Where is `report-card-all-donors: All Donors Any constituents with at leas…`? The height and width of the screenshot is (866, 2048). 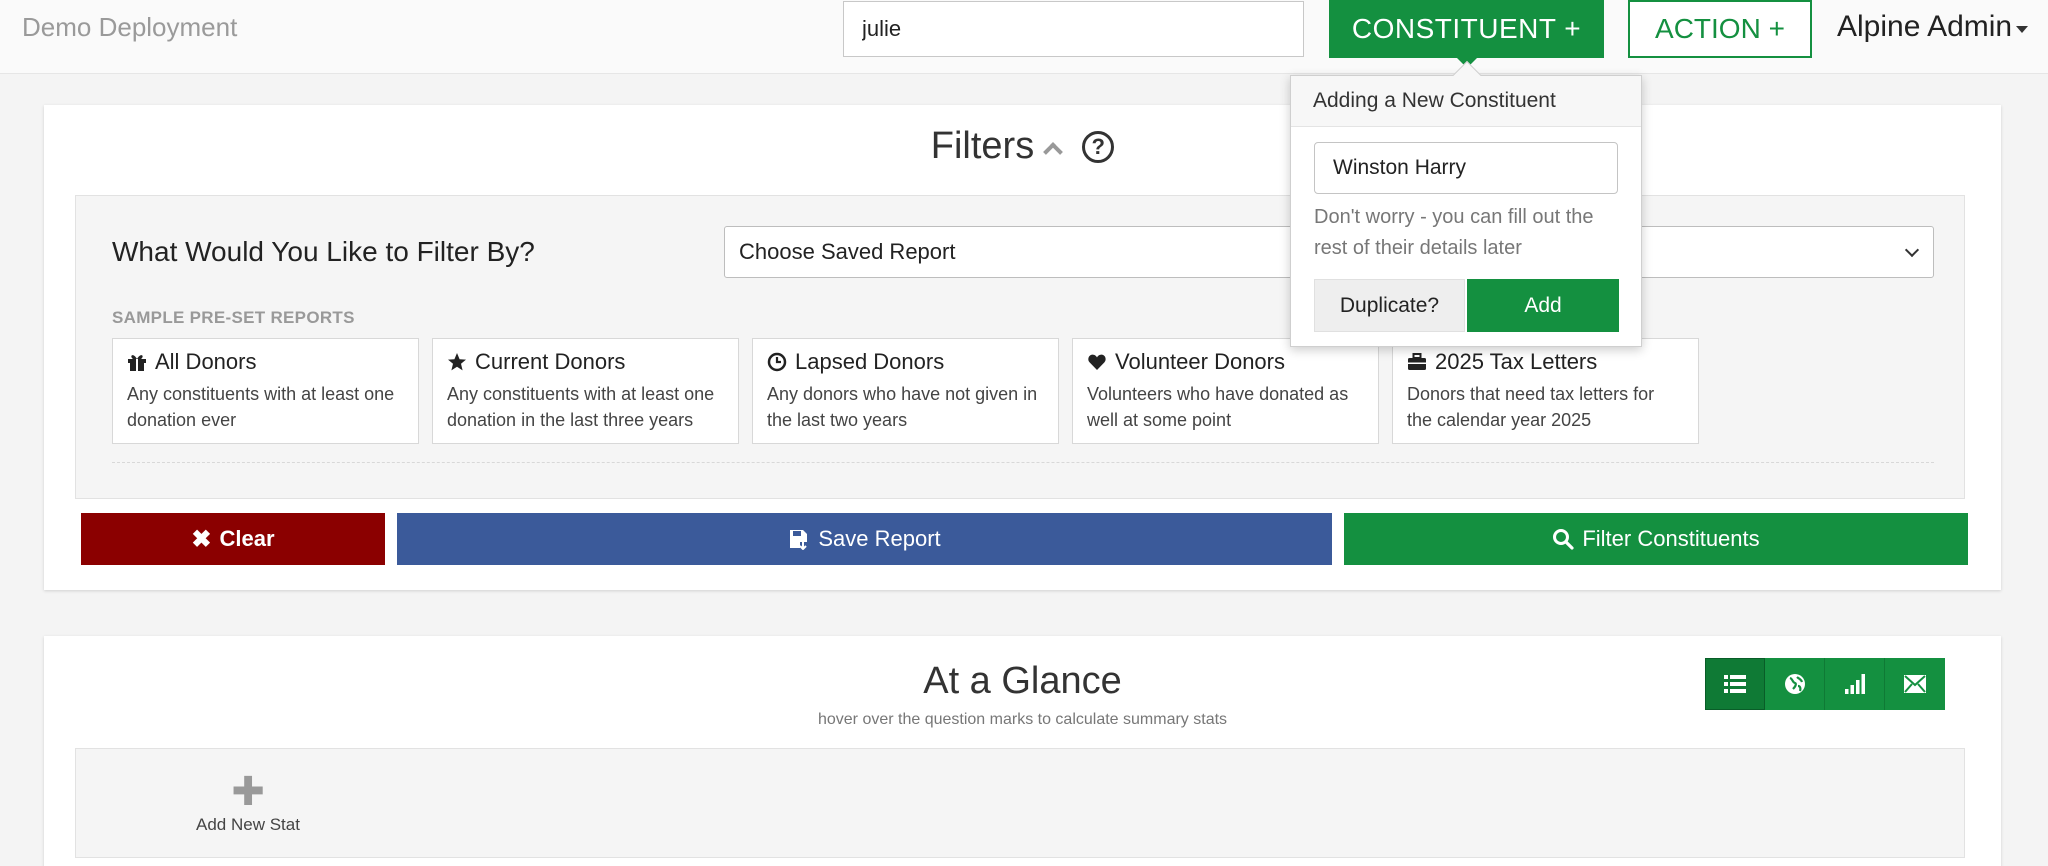
report-card-all-donors: All Donors Any constituents with at leas… is located at coordinates (265, 391).